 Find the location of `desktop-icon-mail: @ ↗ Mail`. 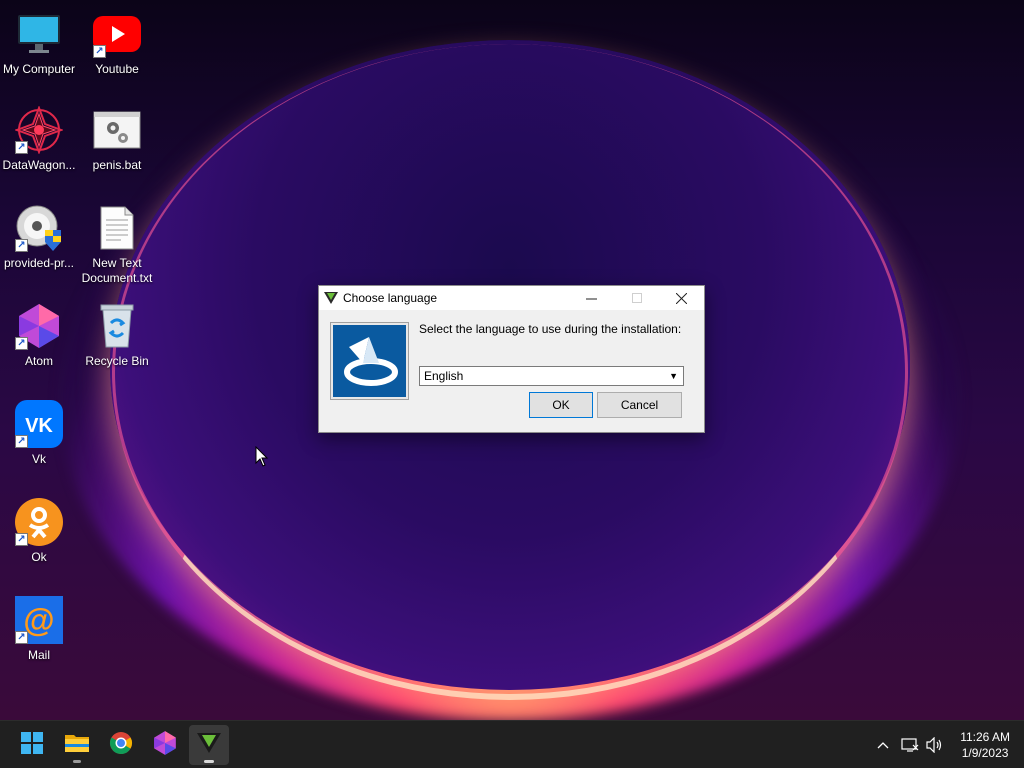

desktop-icon-mail: @ ↗ Mail is located at coordinates (39, 629).